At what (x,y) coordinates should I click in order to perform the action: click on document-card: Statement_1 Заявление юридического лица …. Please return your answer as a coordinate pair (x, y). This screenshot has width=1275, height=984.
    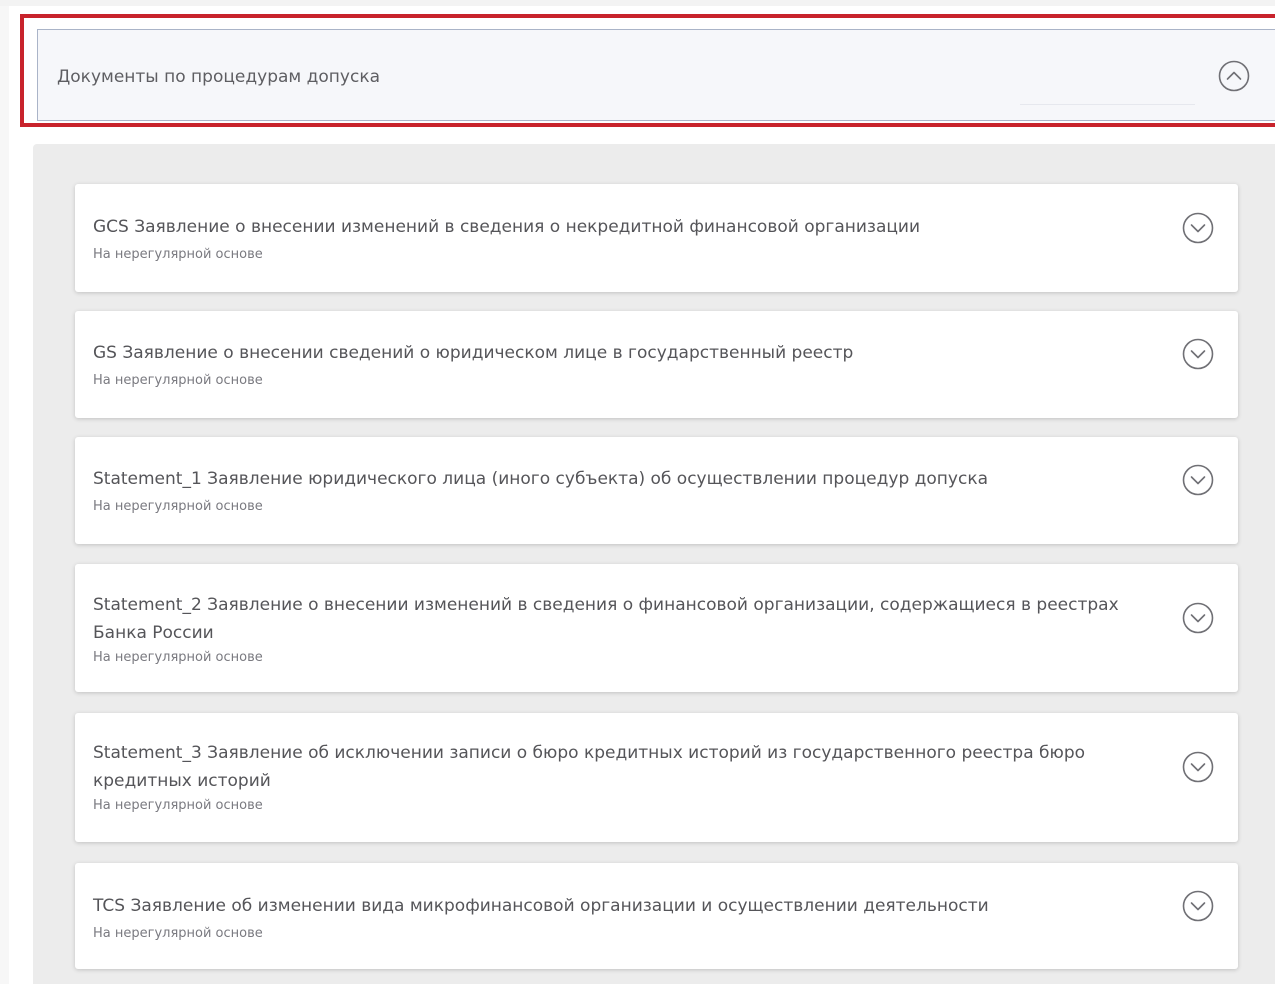
    Looking at the image, I should click on (656, 490).